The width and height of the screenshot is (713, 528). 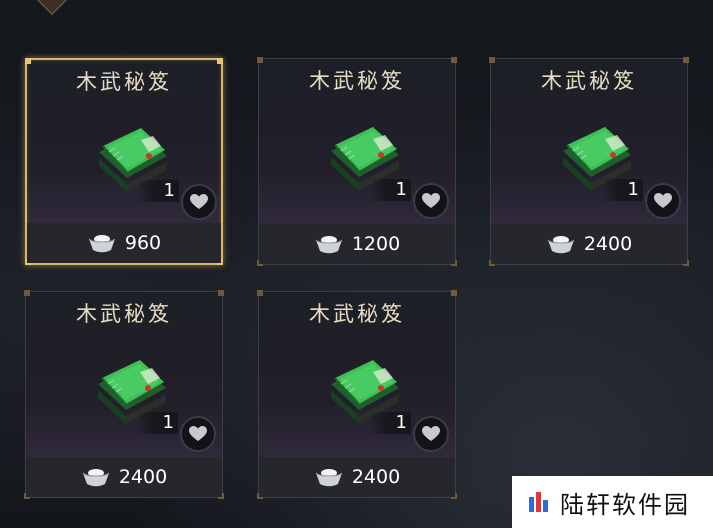 I want to click on watermark-logo-icon, so click(x=538, y=502).